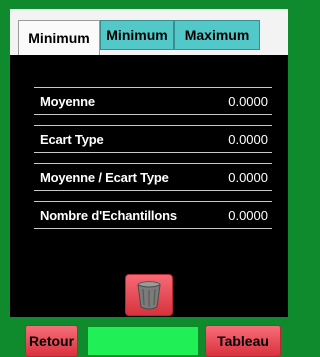  I want to click on status-bar, so click(143, 341).